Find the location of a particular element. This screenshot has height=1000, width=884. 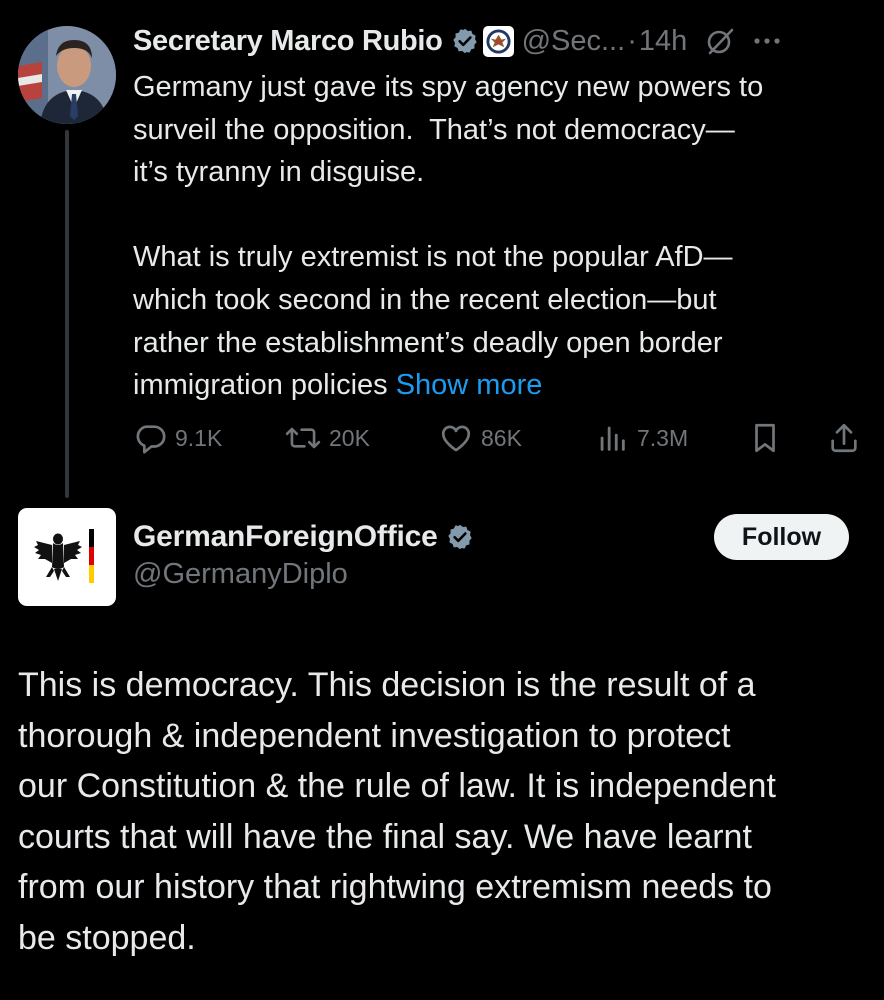

repost-count: 20K is located at coordinates (349, 437).